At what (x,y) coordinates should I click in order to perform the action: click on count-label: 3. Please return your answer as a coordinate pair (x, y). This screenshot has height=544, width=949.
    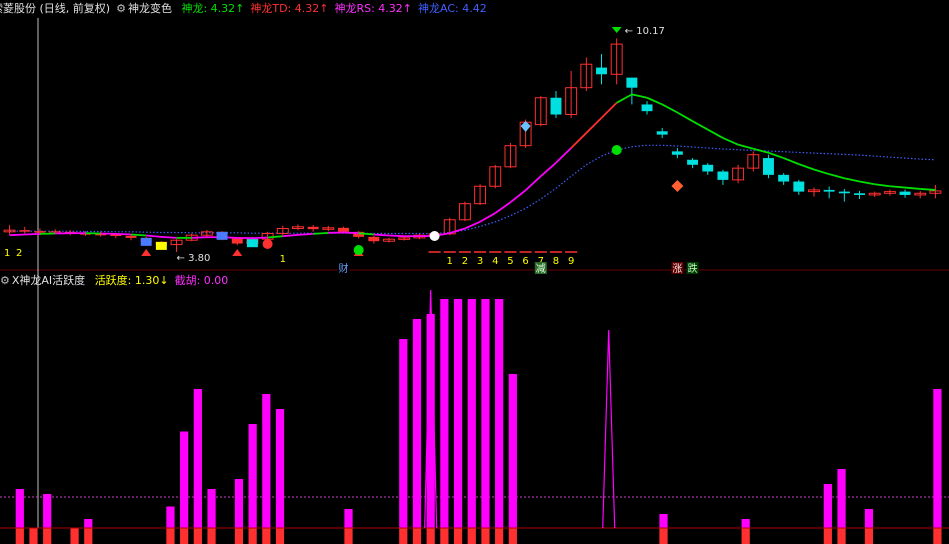
    Looking at the image, I should click on (480, 261).